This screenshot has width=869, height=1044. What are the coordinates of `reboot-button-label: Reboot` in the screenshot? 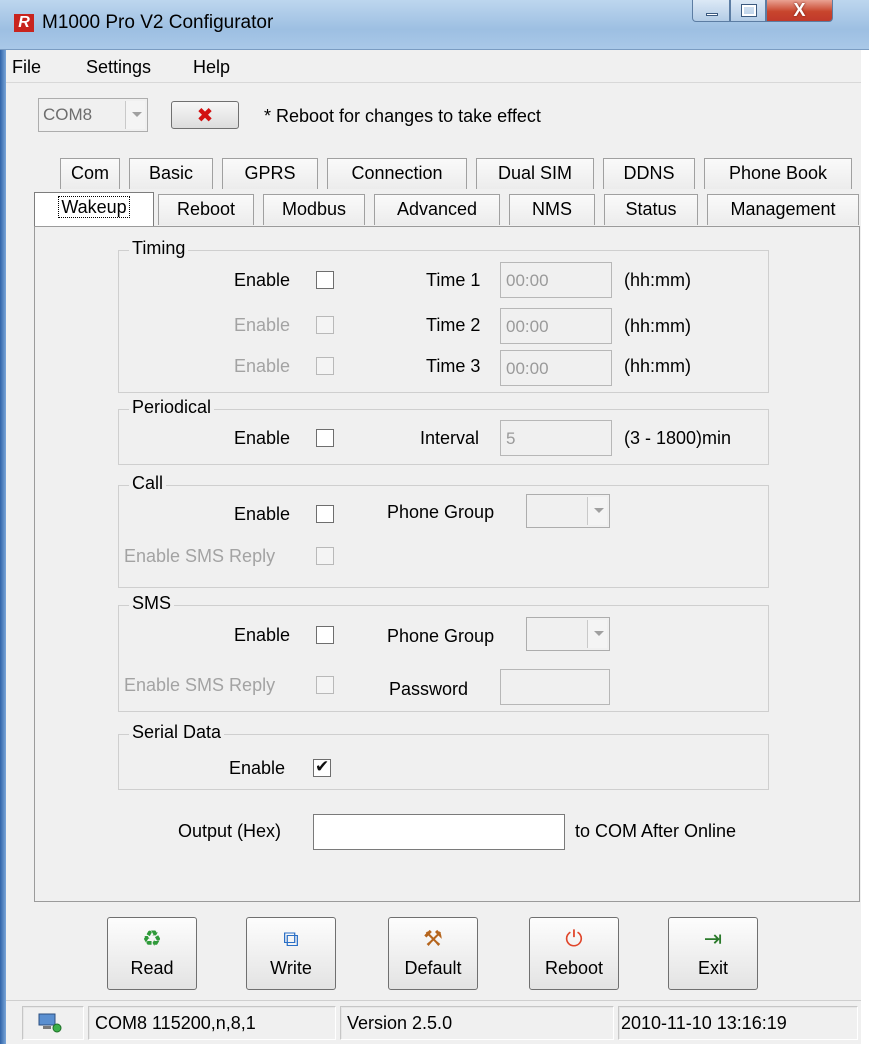 It's located at (574, 968).